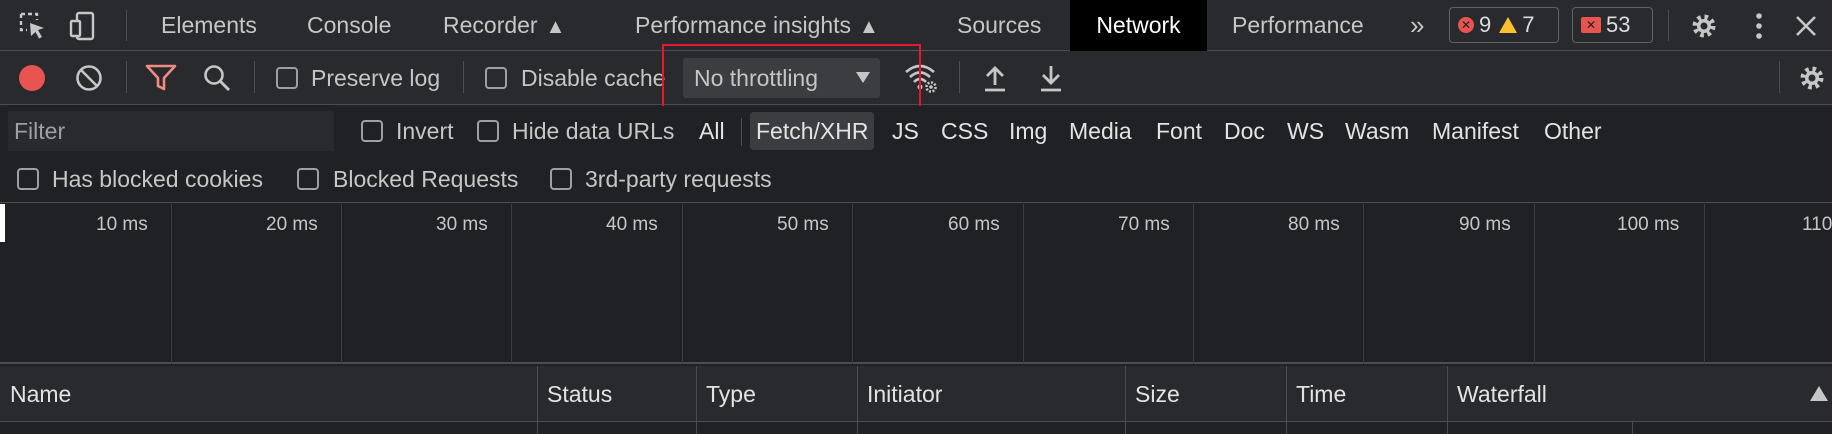  I want to click on error-icon: ✕, so click(1466, 25).